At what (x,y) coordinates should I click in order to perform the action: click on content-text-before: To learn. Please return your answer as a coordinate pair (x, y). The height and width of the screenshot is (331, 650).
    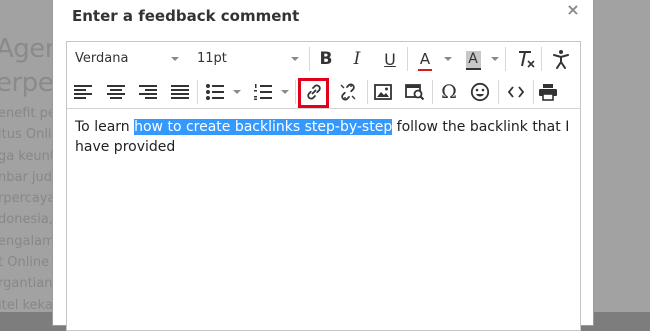
    Looking at the image, I should click on (105, 127).